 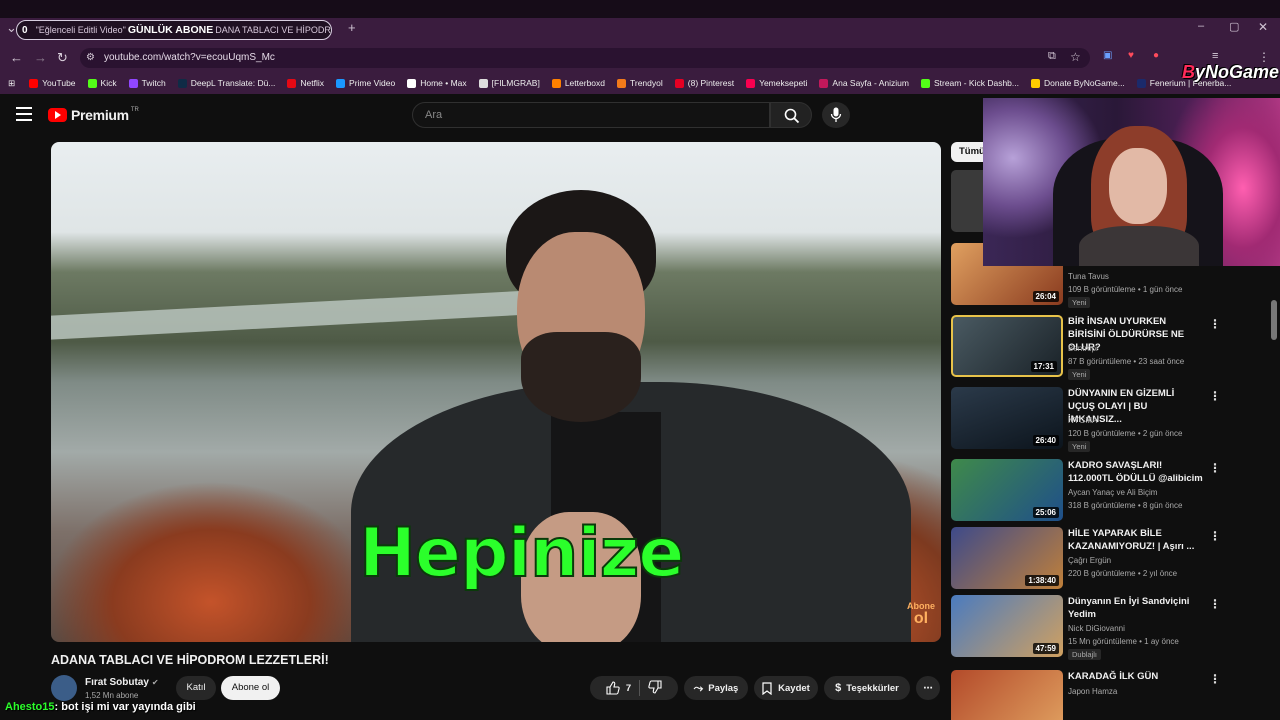 I want to click on more-horizontal-icon: ⋯, so click(x=928, y=688).